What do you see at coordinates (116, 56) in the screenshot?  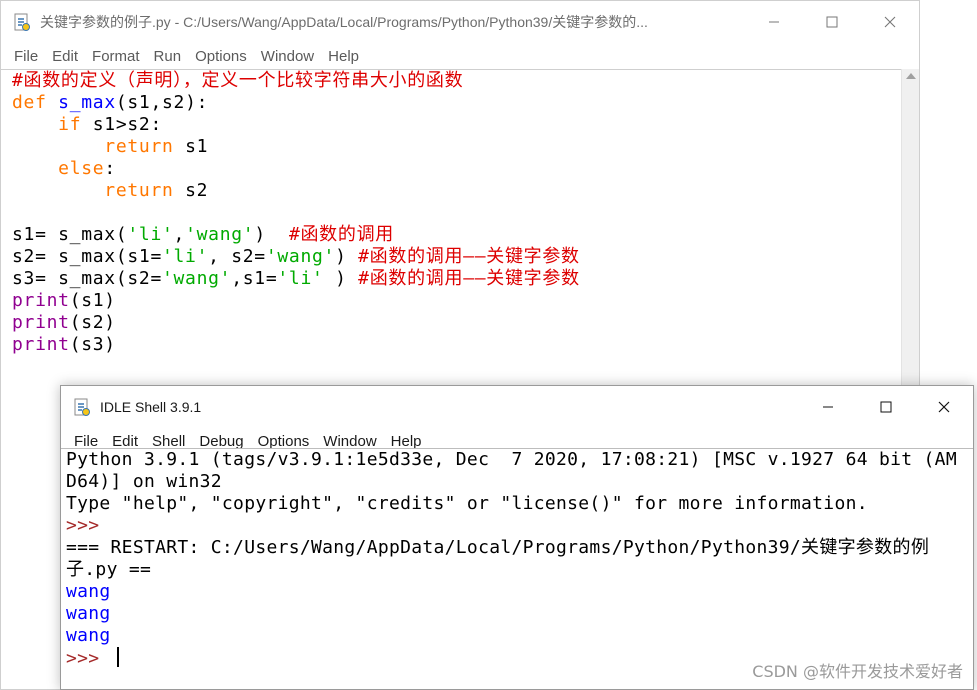 I see `menu-format: Format` at bounding box center [116, 56].